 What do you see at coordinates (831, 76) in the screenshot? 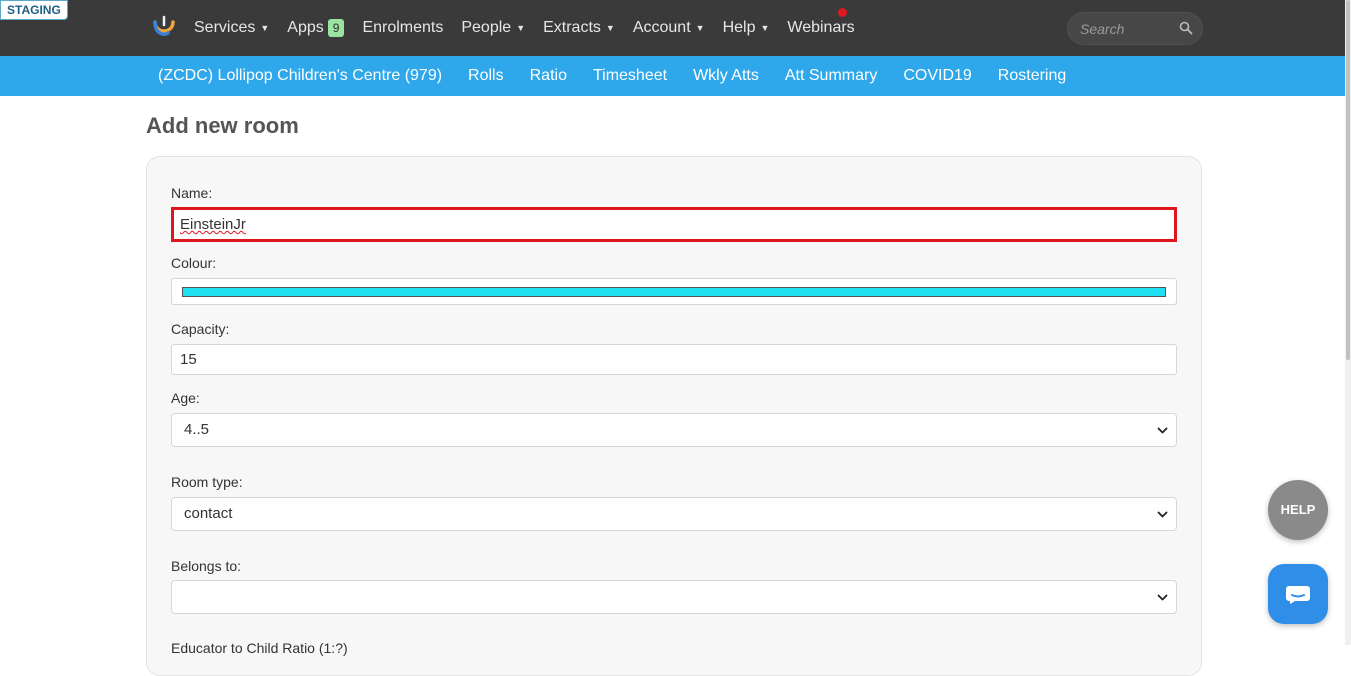
I see `subnav-att-summary: Att Summary` at bounding box center [831, 76].